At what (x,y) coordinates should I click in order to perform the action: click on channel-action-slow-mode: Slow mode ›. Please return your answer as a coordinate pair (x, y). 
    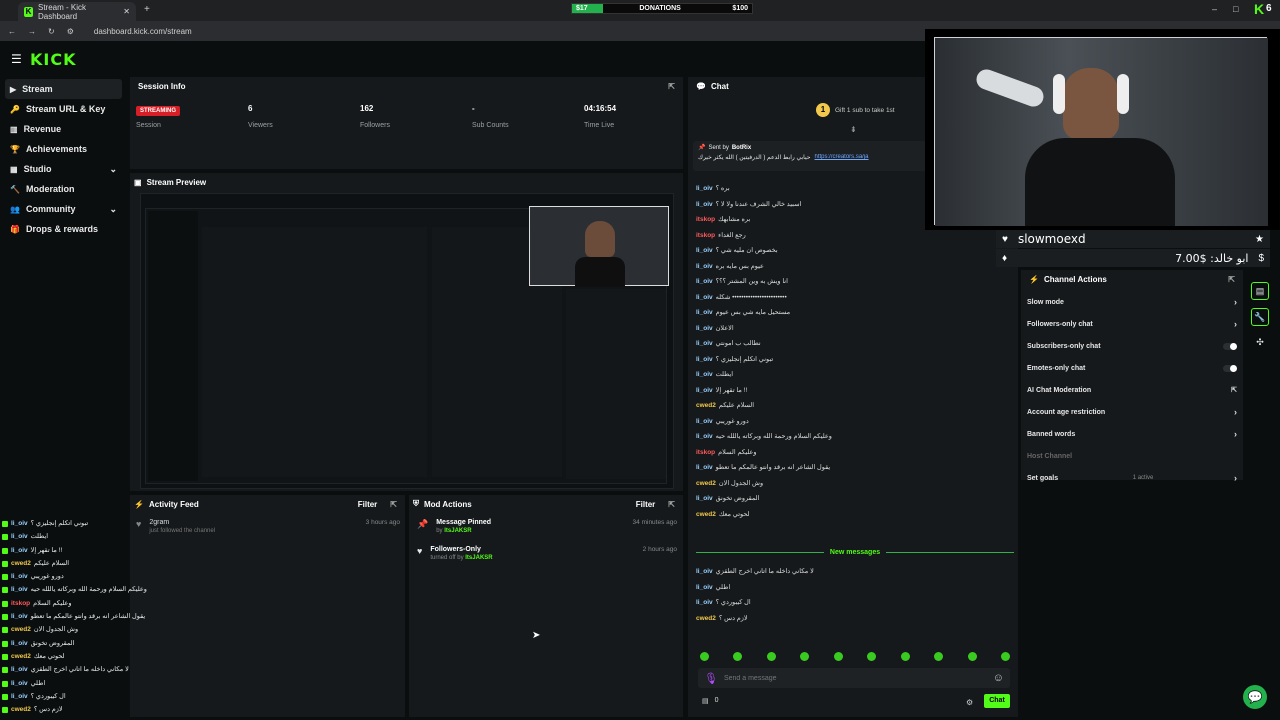
    Looking at the image, I should click on (1132, 302).